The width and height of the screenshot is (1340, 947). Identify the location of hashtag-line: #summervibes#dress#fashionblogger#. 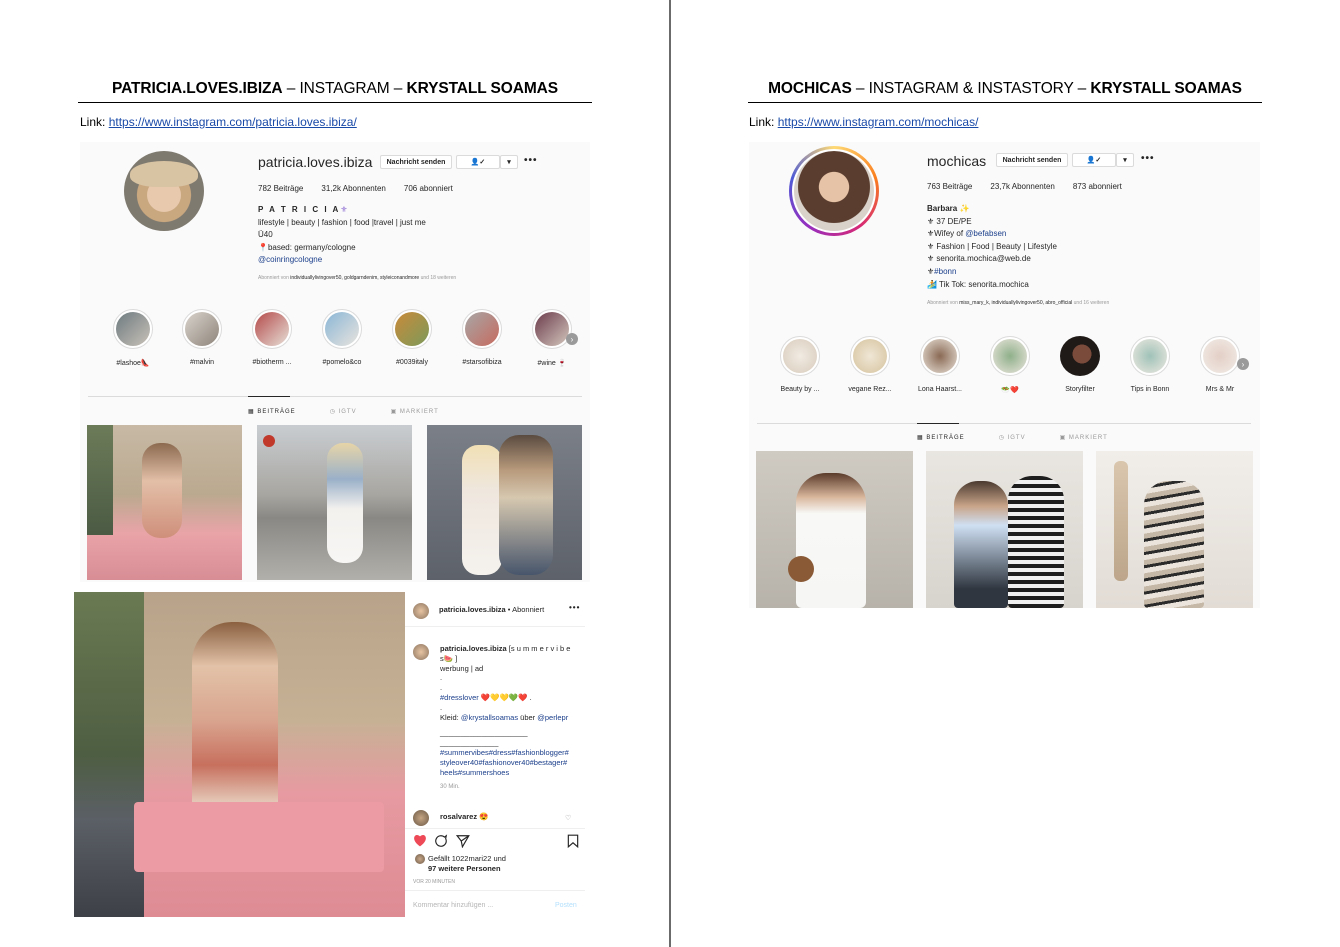
(507, 753).